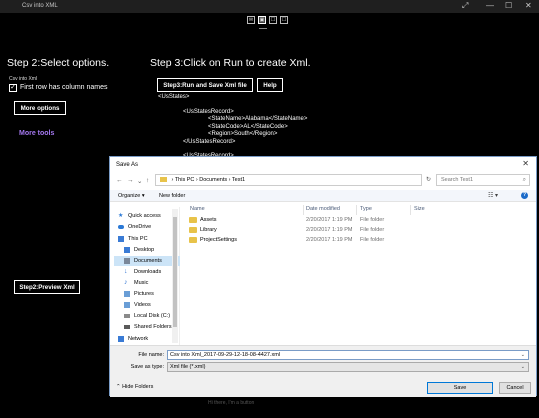 This screenshot has height=418, width=539. What do you see at coordinates (508, 5) in the screenshot?
I see `maximize-icon: ☐` at bounding box center [508, 5].